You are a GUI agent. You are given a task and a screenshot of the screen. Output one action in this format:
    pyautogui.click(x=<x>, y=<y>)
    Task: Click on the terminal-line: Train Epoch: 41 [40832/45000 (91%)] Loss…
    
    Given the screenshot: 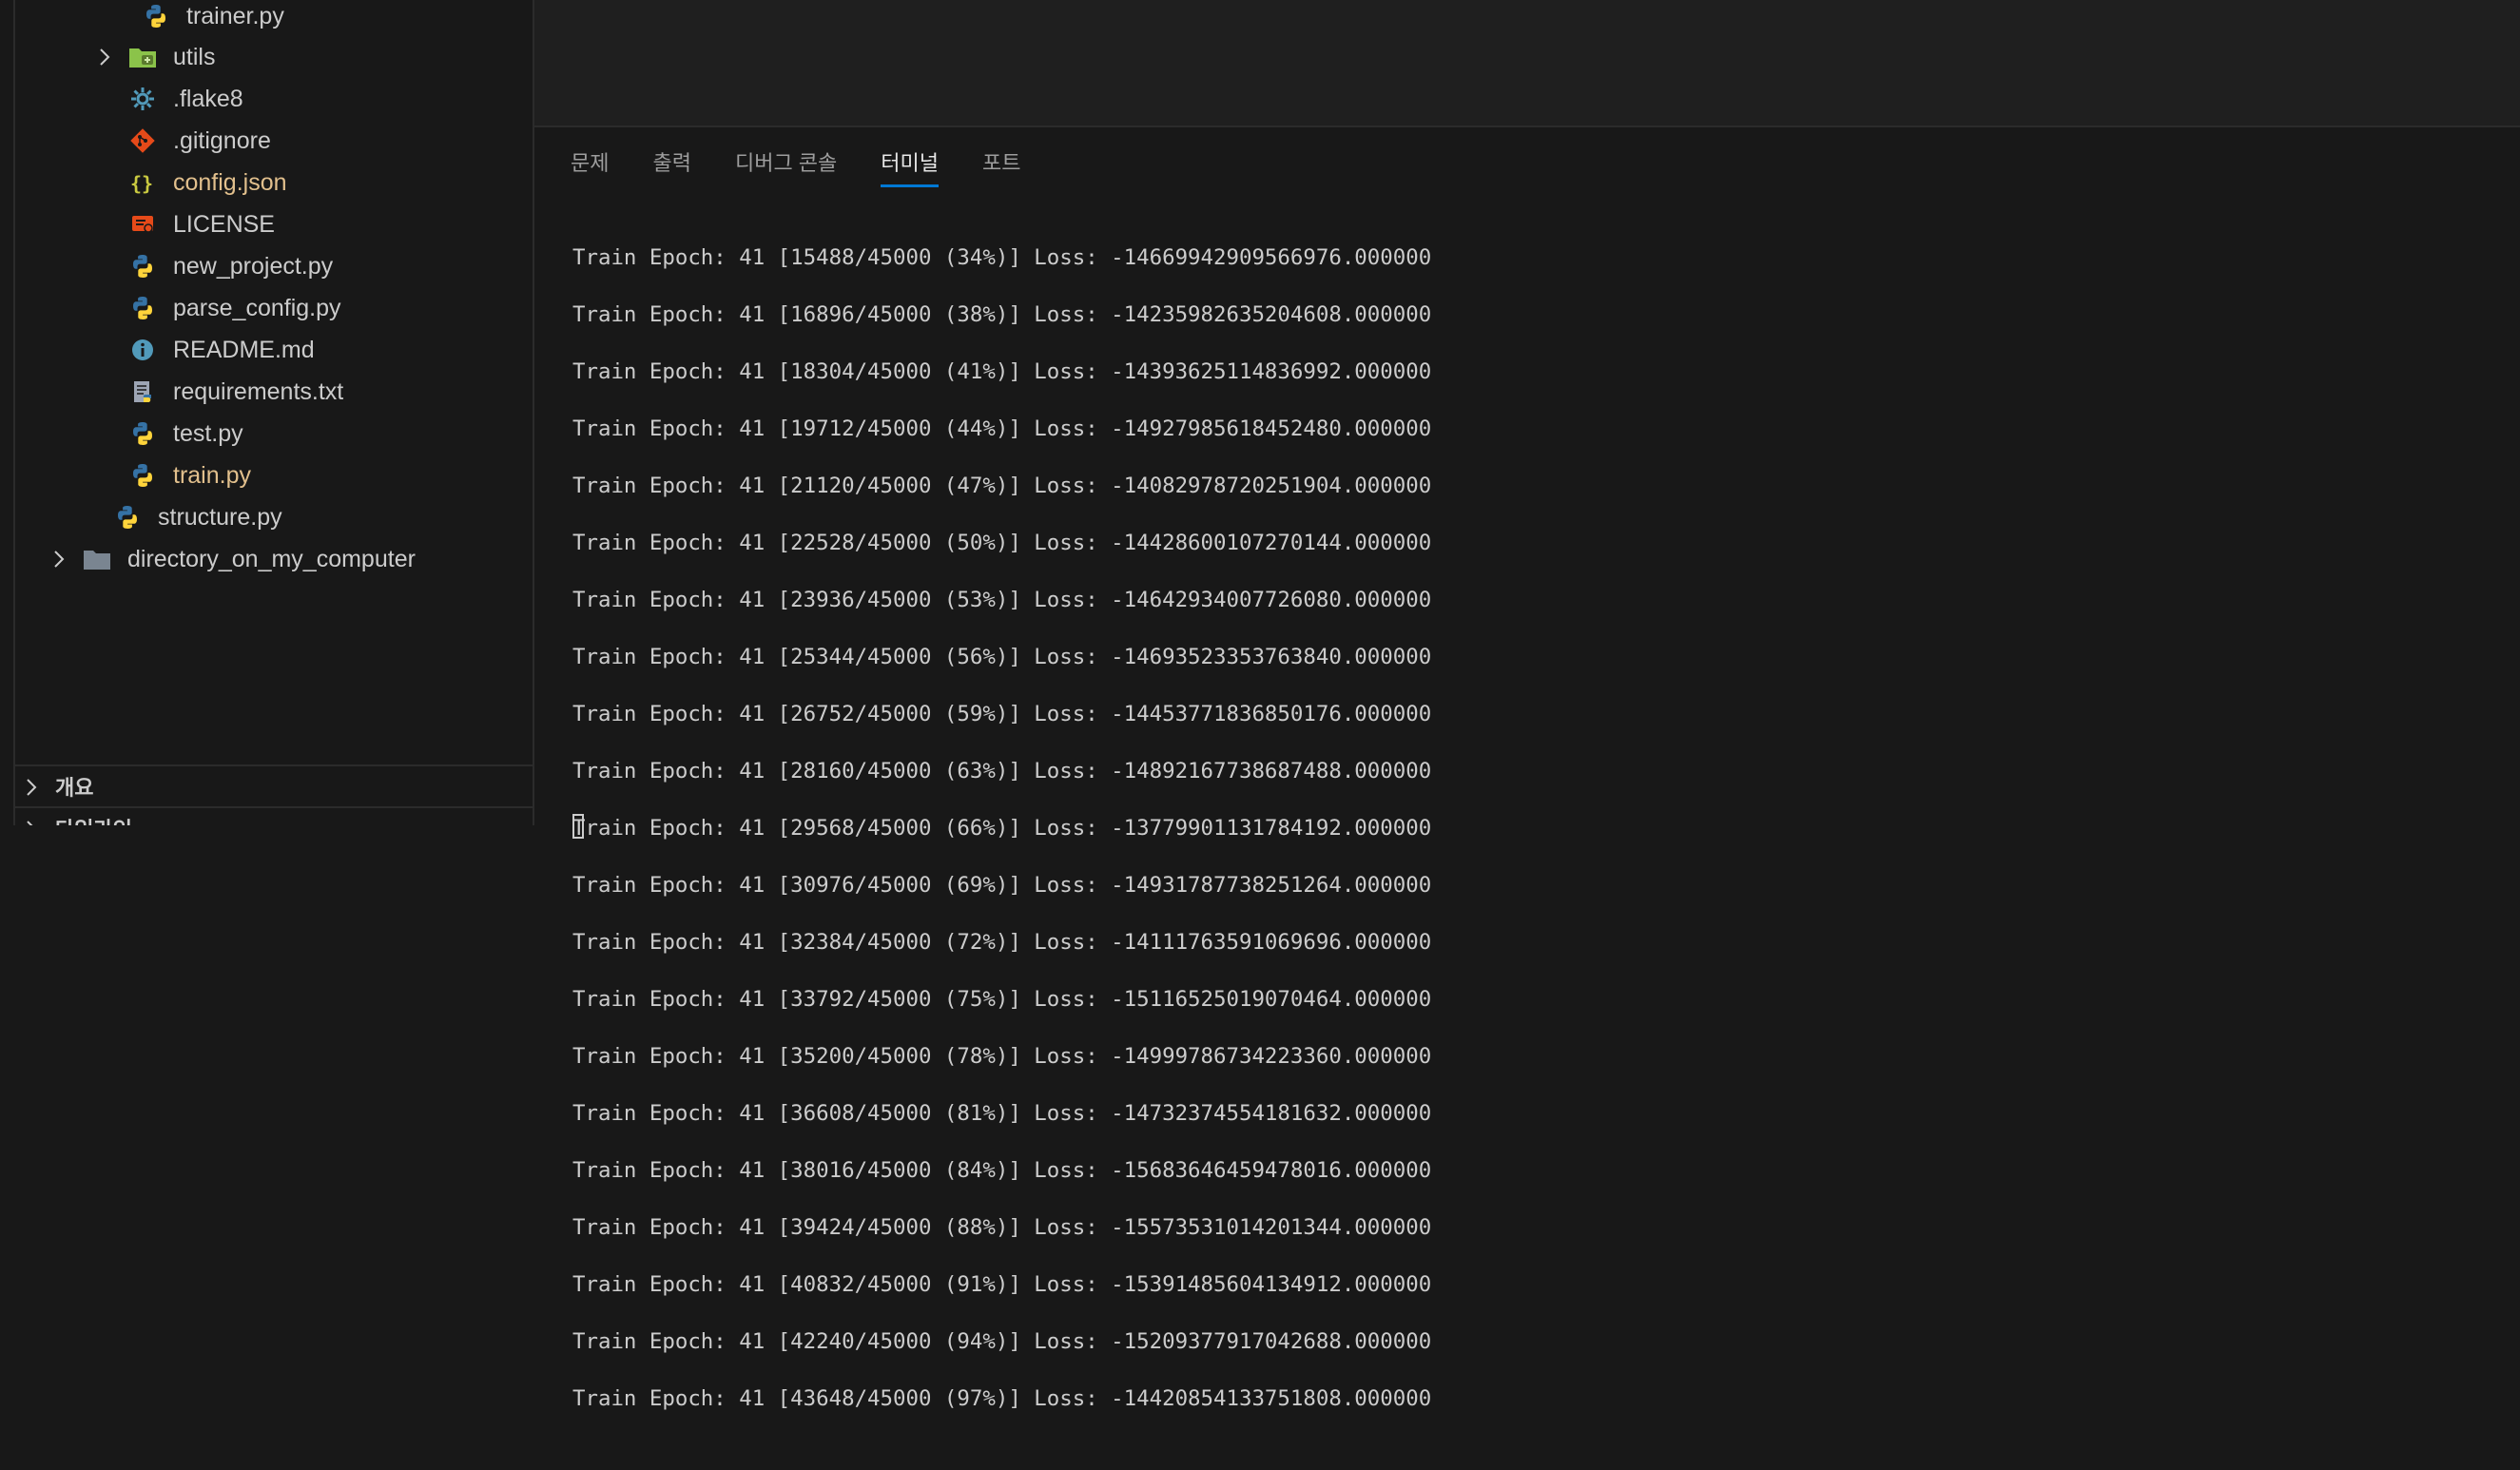 What is the action you would take?
    pyautogui.click(x=1002, y=1285)
    